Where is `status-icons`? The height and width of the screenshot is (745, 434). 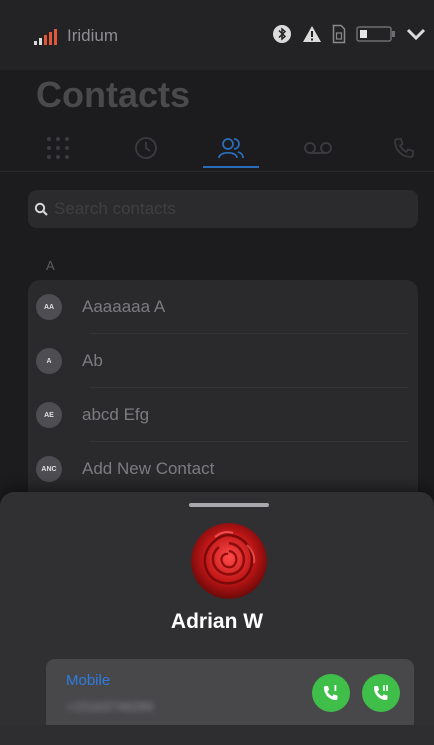 status-icons is located at coordinates (349, 34).